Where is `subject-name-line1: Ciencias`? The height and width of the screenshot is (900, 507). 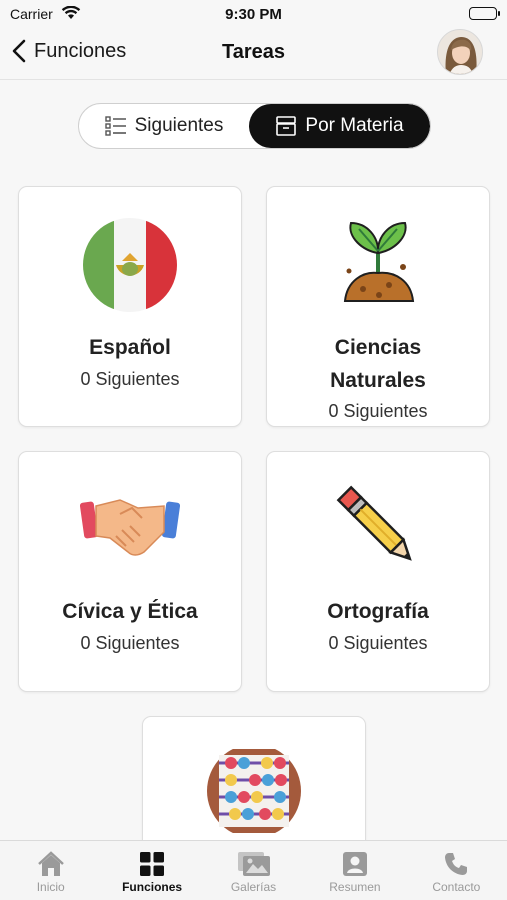
subject-name-line1: Ciencias is located at coordinates (378, 347).